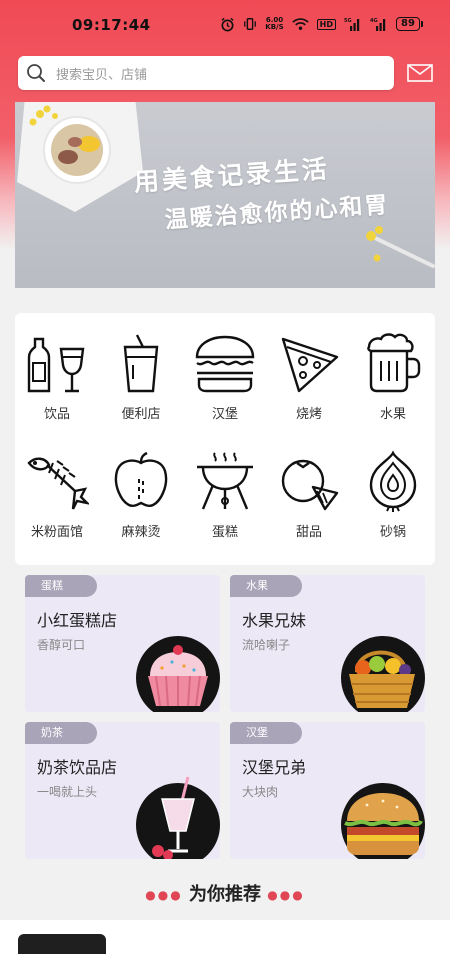 This screenshot has height=954, width=450. What do you see at coordinates (77, 620) in the screenshot?
I see `shop-name: 小红蛋糕店` at bounding box center [77, 620].